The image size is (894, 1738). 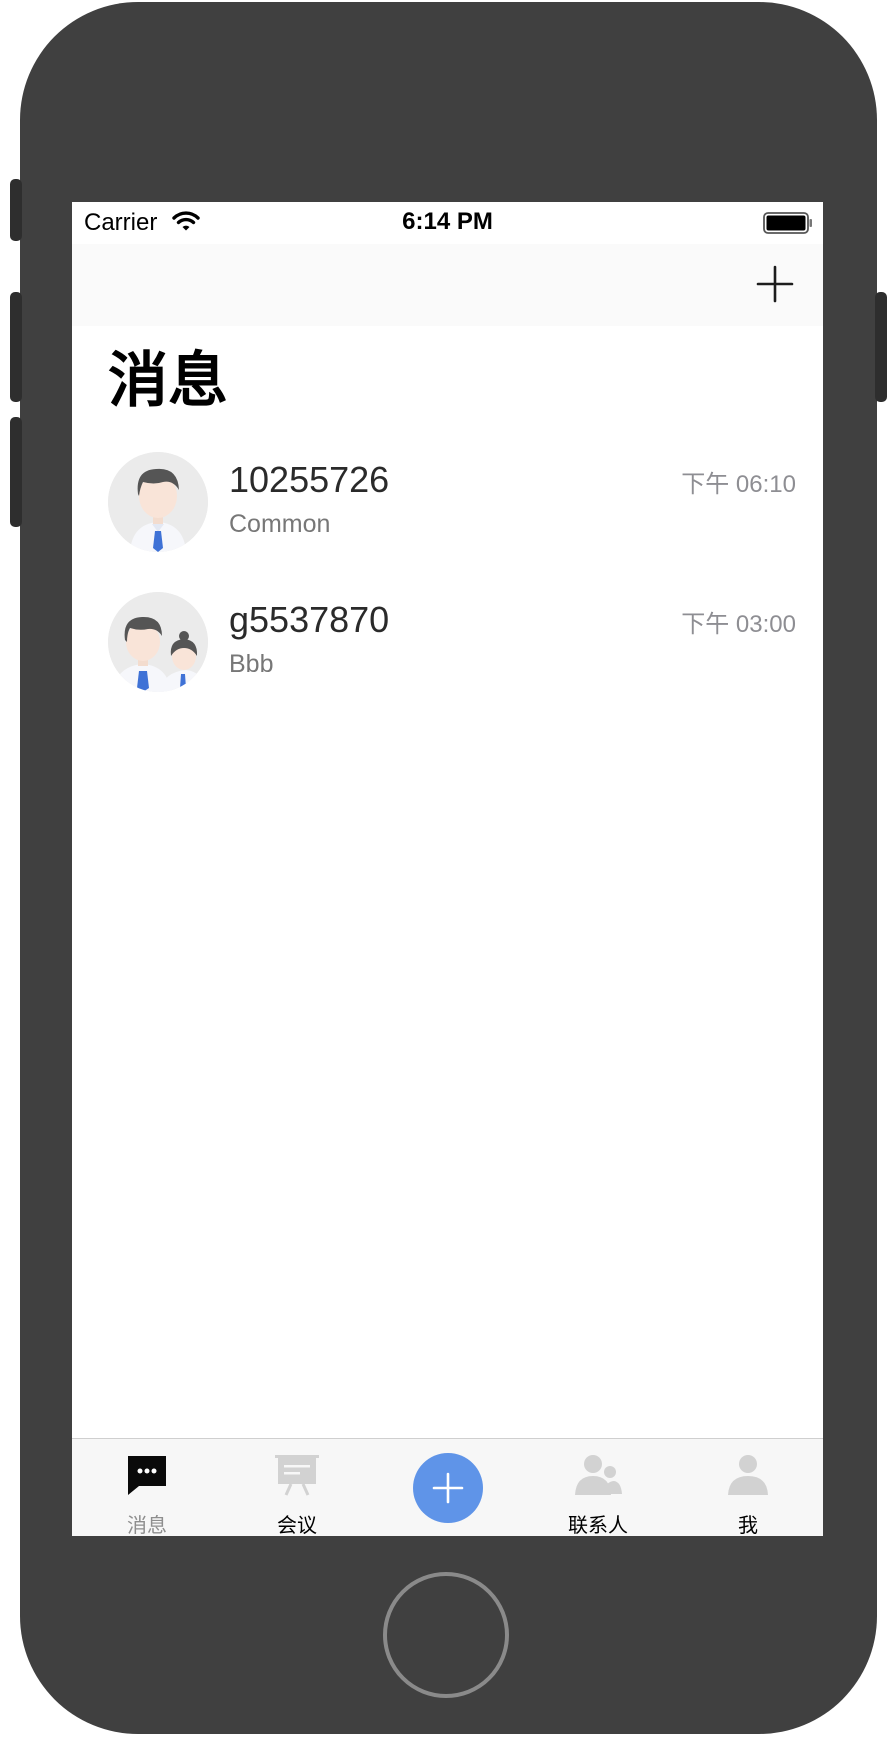 What do you see at coordinates (251, 664) in the screenshot?
I see `conversation-preview: Bbb` at bounding box center [251, 664].